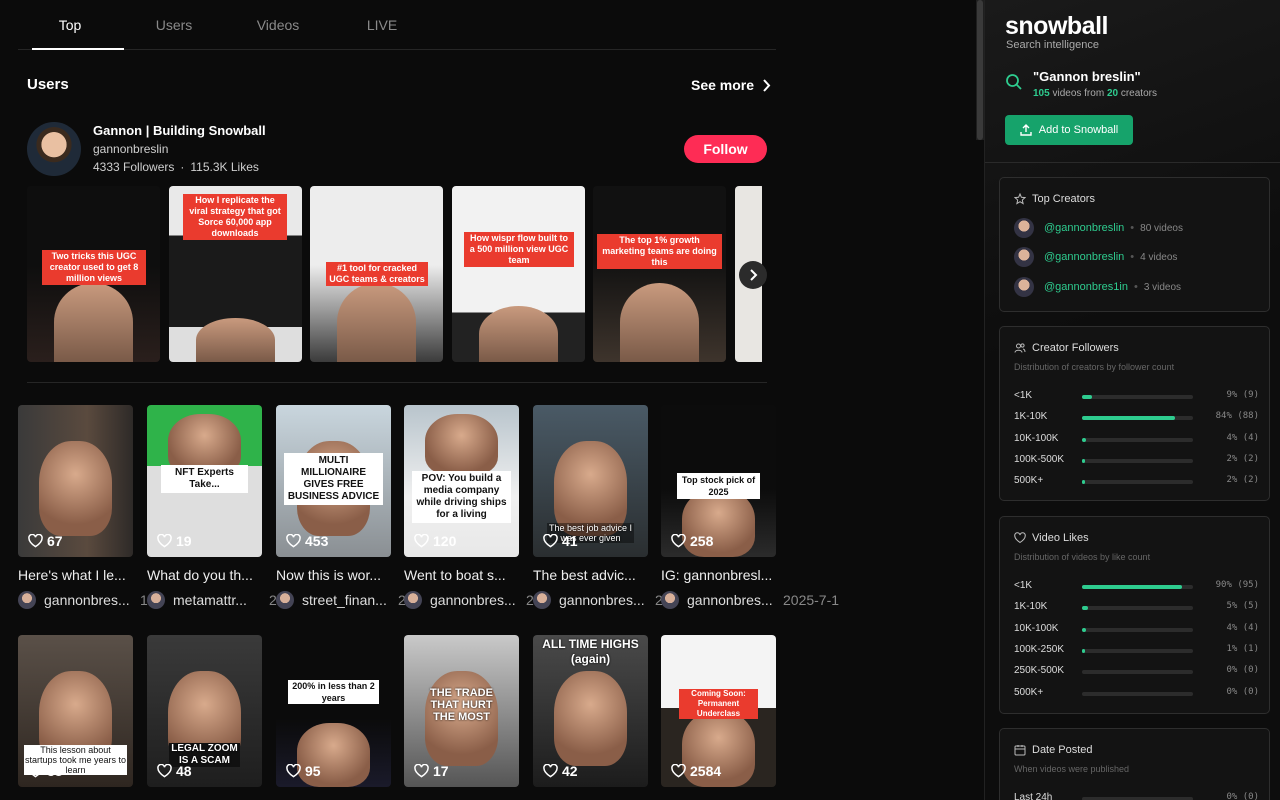  Describe the element at coordinates (1033, 796) in the screenshot. I see `bucket-label: Last 24h` at that location.